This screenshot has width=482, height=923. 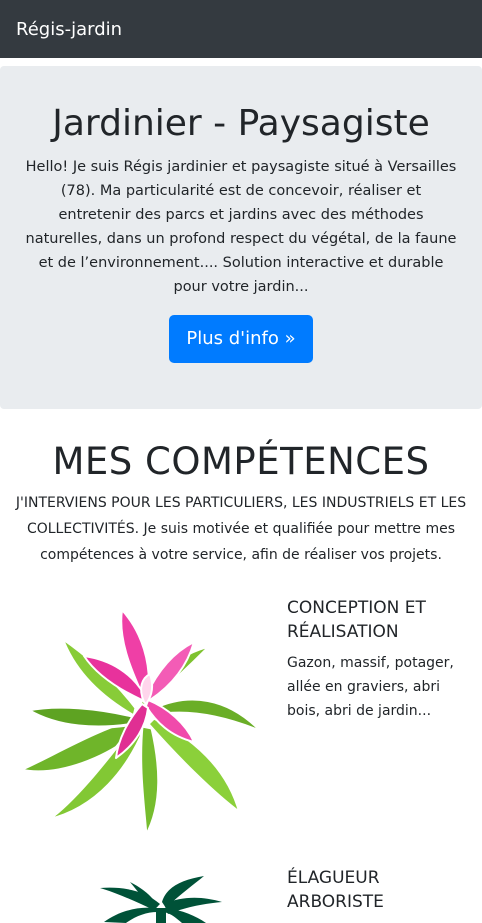 What do you see at coordinates (141, 723) in the screenshot?
I see `bromeliad-plant-illustration` at bounding box center [141, 723].